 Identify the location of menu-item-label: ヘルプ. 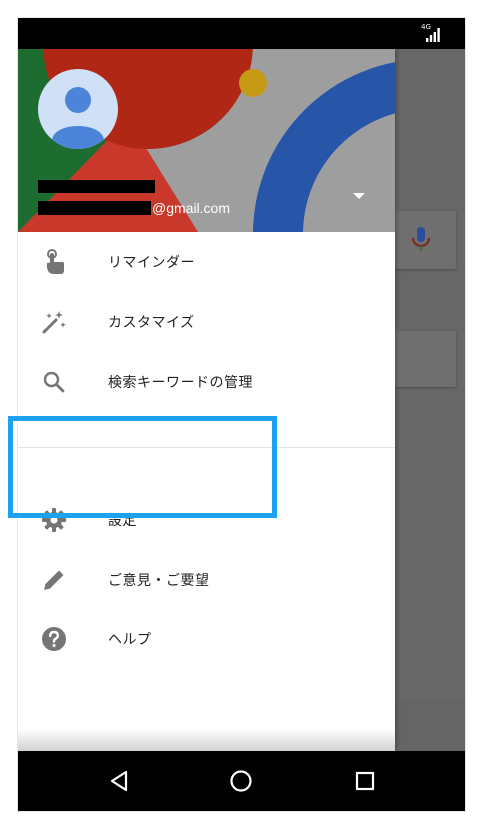
(130, 639).